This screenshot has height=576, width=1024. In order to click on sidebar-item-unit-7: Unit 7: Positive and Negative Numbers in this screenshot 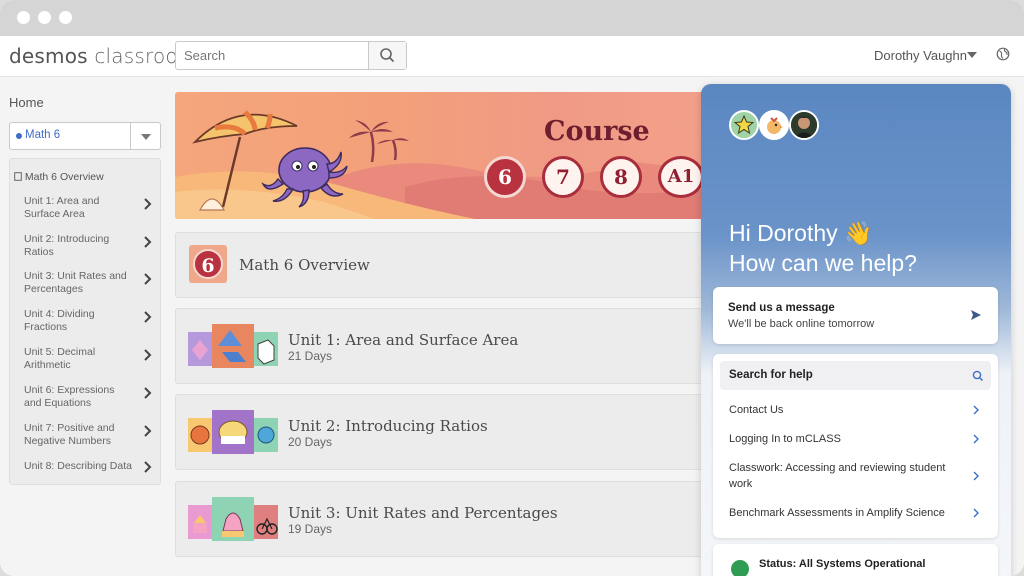, I will do `click(79, 435)`.